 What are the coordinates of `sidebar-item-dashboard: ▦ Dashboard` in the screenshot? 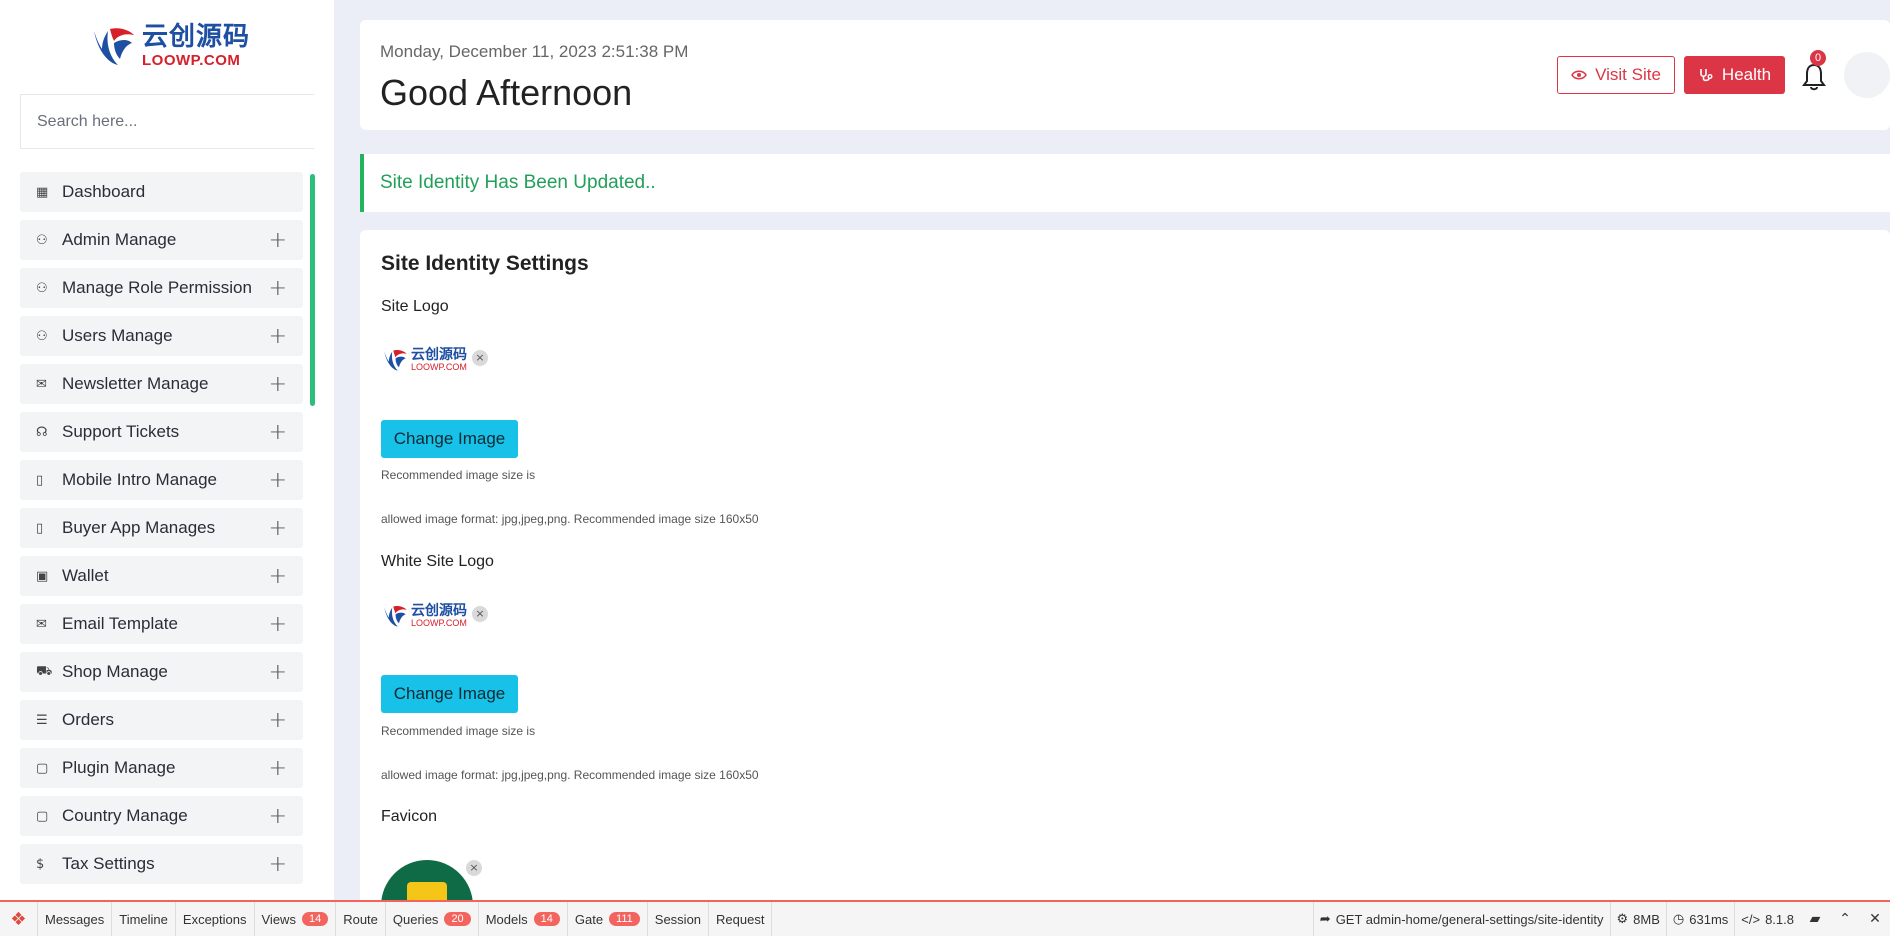 It's located at (161, 192).